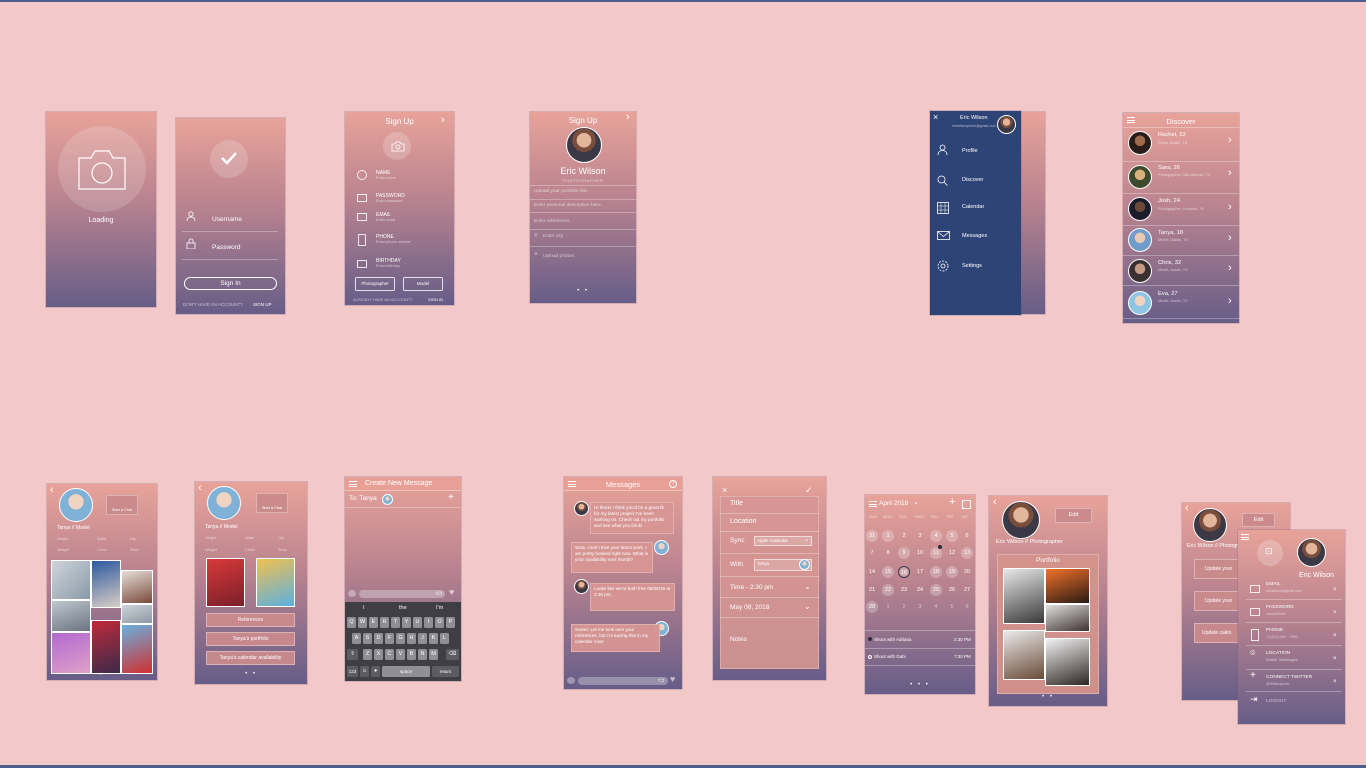  What do you see at coordinates (559, 256) in the screenshot?
I see `upload-photos-field: Upload photos.` at bounding box center [559, 256].